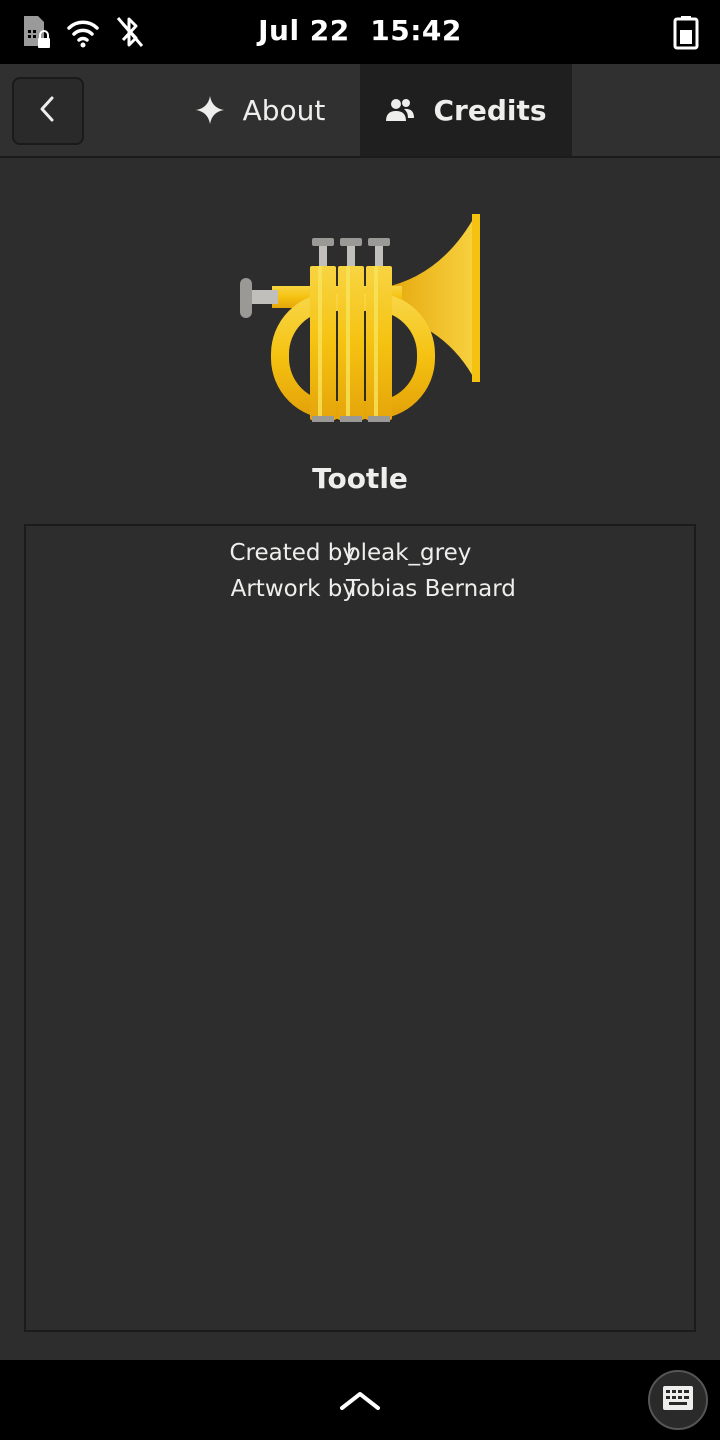 The width and height of the screenshot is (720, 1440). What do you see at coordinates (431, 589) in the screenshot?
I see `credit-value: Tobias Bernard` at bounding box center [431, 589].